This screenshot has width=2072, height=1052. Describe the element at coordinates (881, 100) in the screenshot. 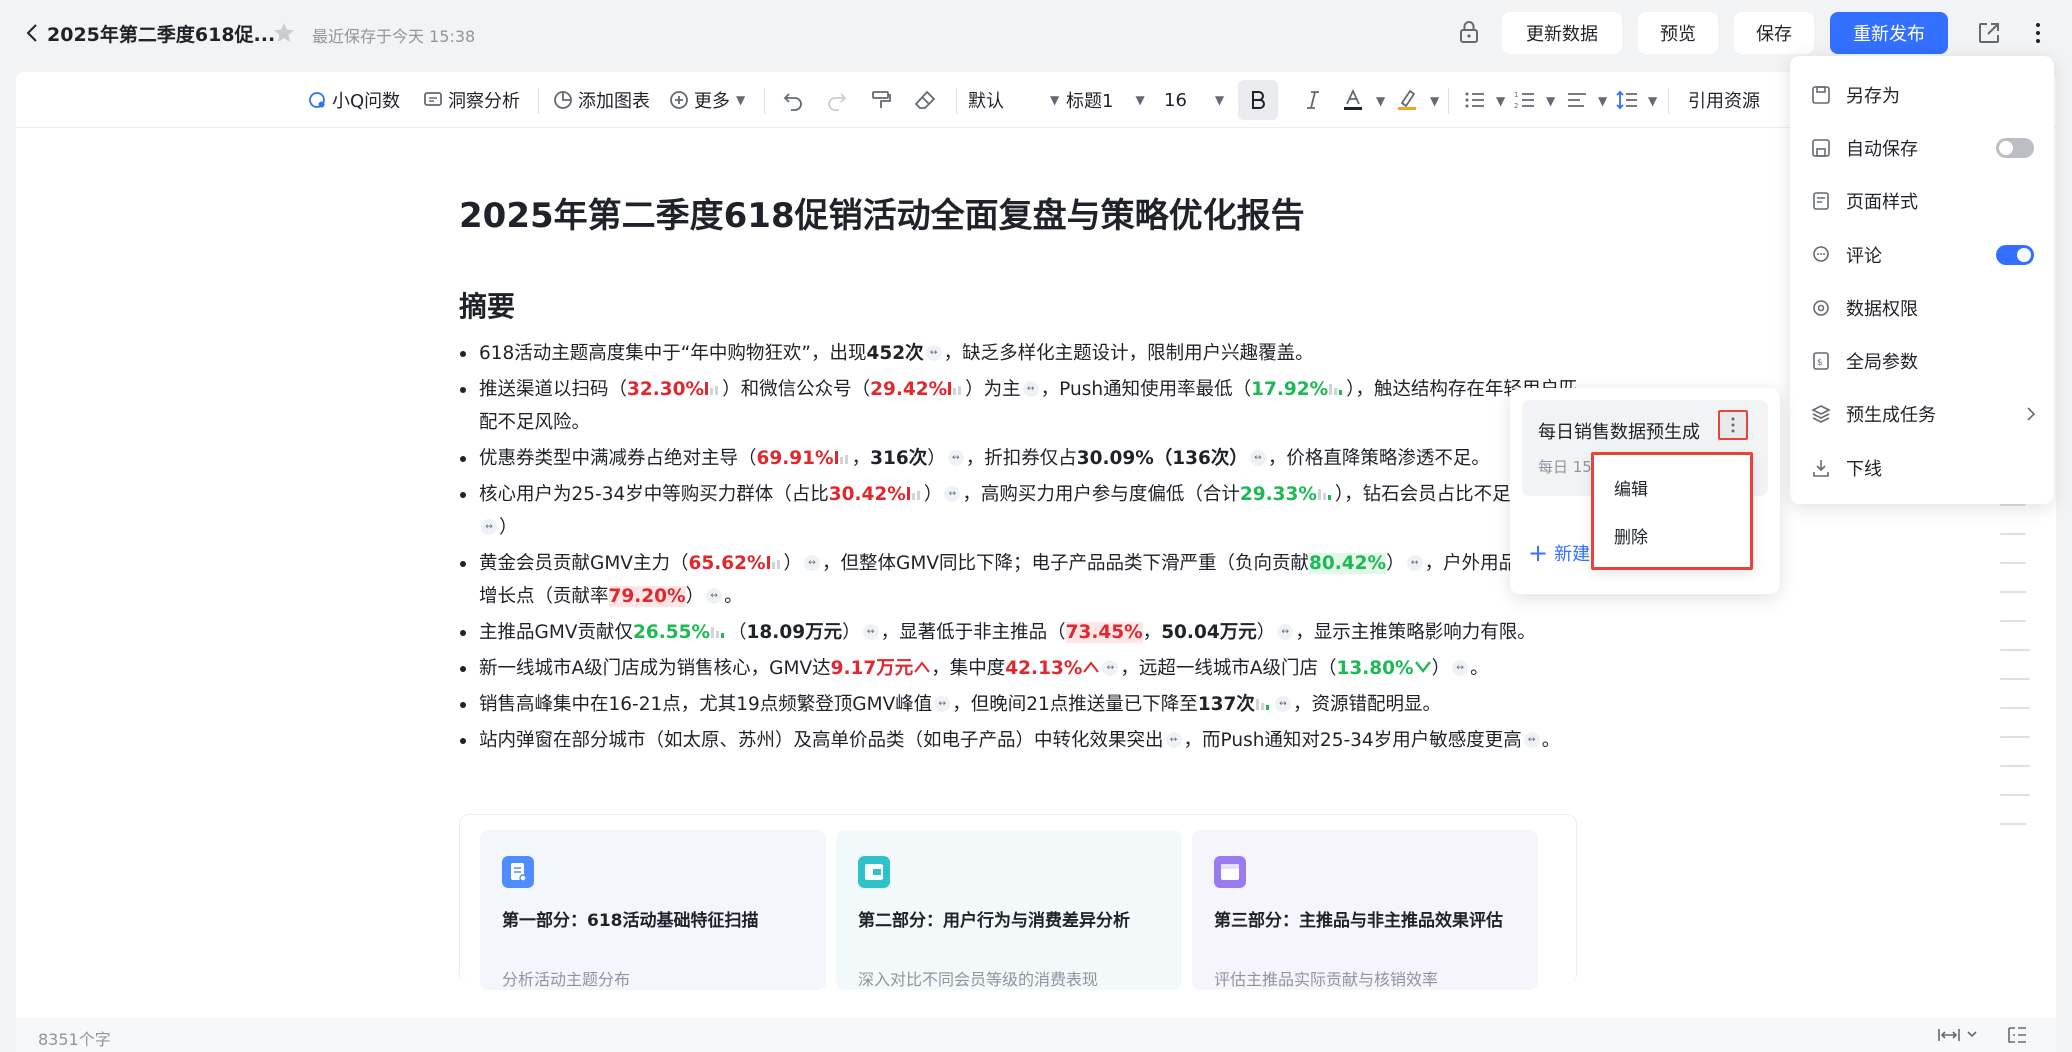

I see `format-painter-icon` at that location.